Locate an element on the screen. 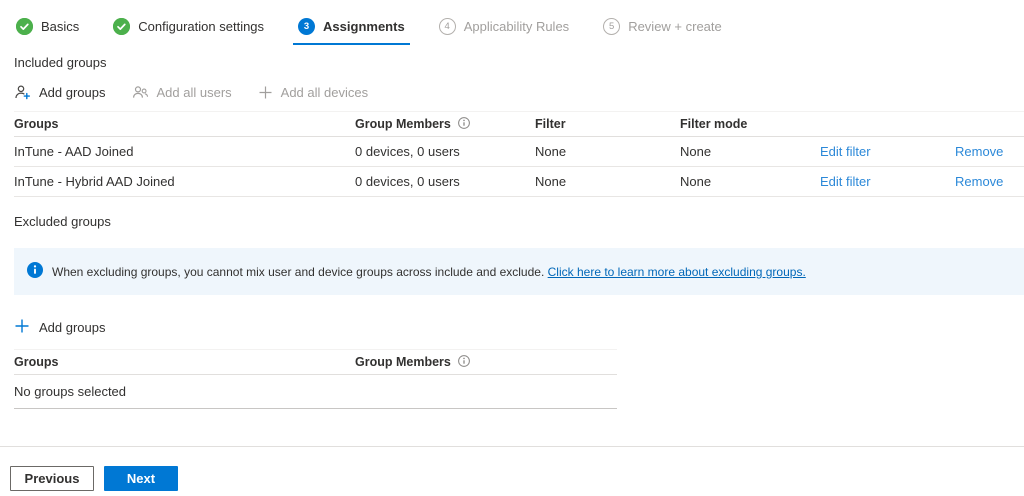 This screenshot has width=1024, height=496. step-basics: Basics is located at coordinates (47, 27).